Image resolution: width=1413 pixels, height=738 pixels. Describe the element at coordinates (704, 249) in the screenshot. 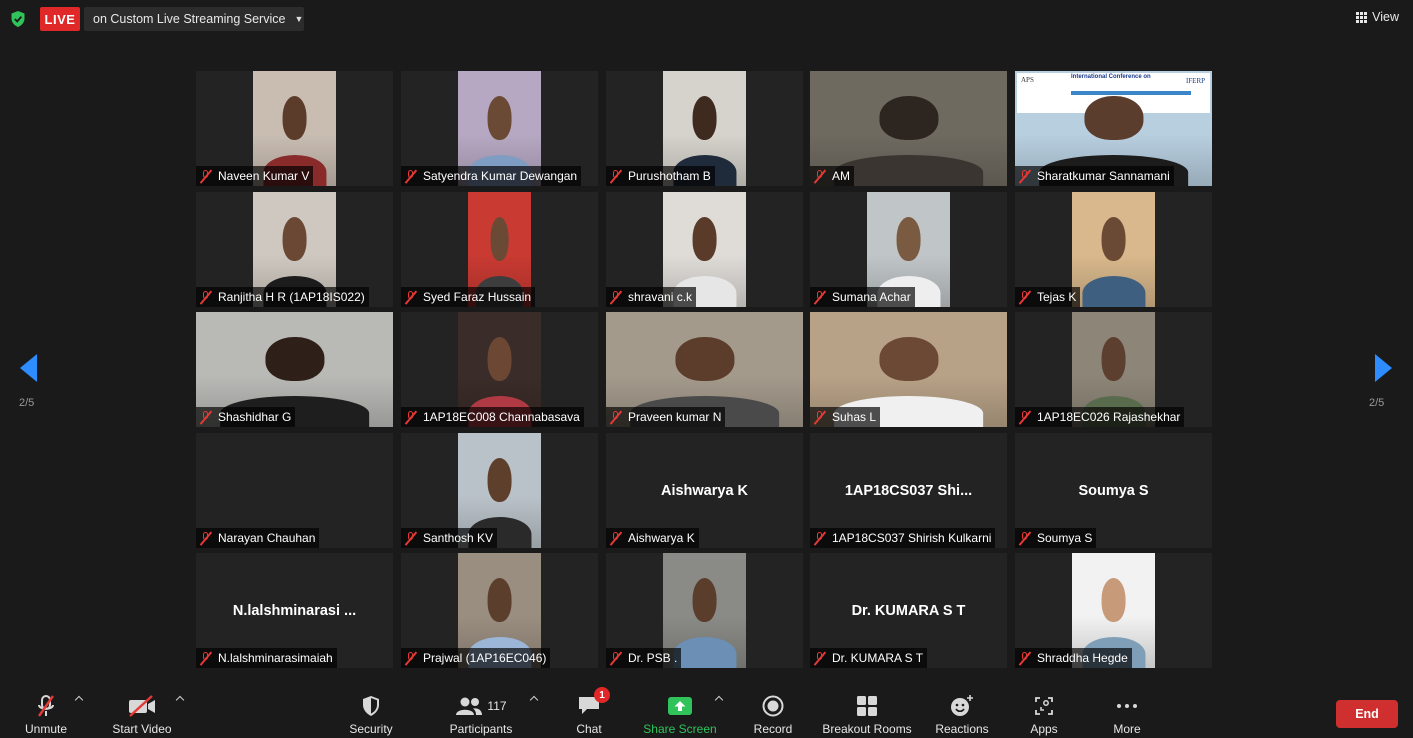

I see `participant-tile: shravani c.k` at that location.